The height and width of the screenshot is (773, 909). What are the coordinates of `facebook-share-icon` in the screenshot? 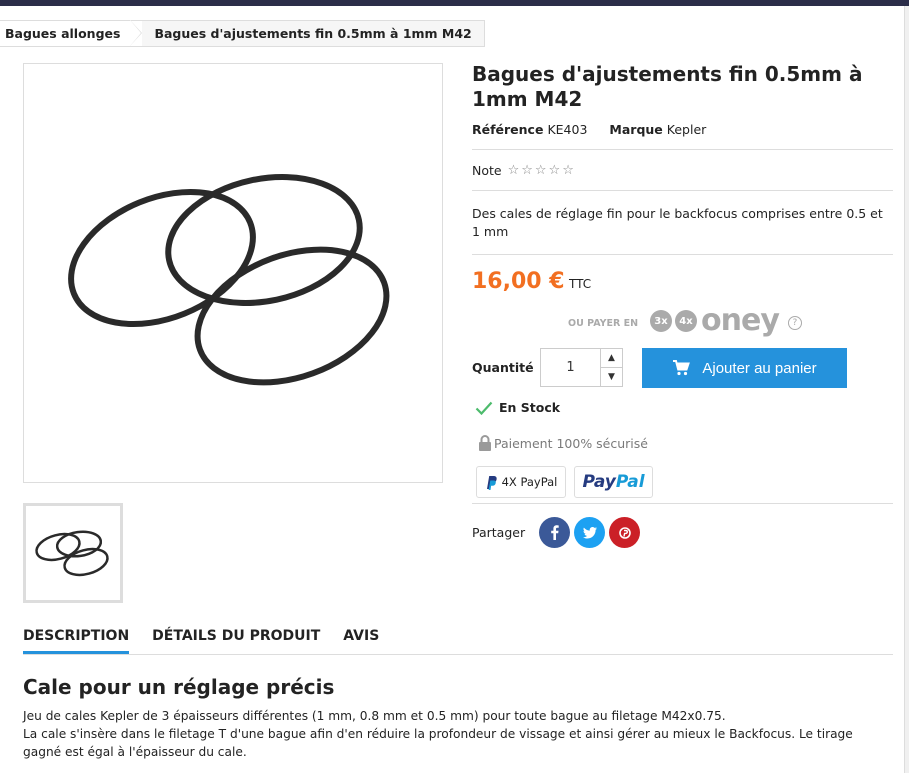 It's located at (554, 532).